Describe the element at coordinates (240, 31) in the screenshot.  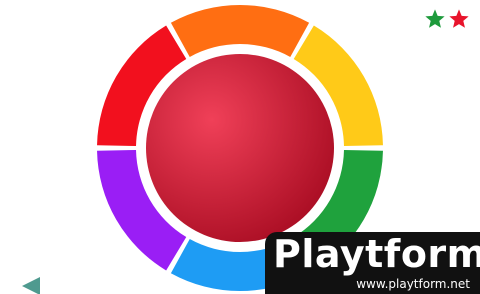
I see `orange-segment` at that location.